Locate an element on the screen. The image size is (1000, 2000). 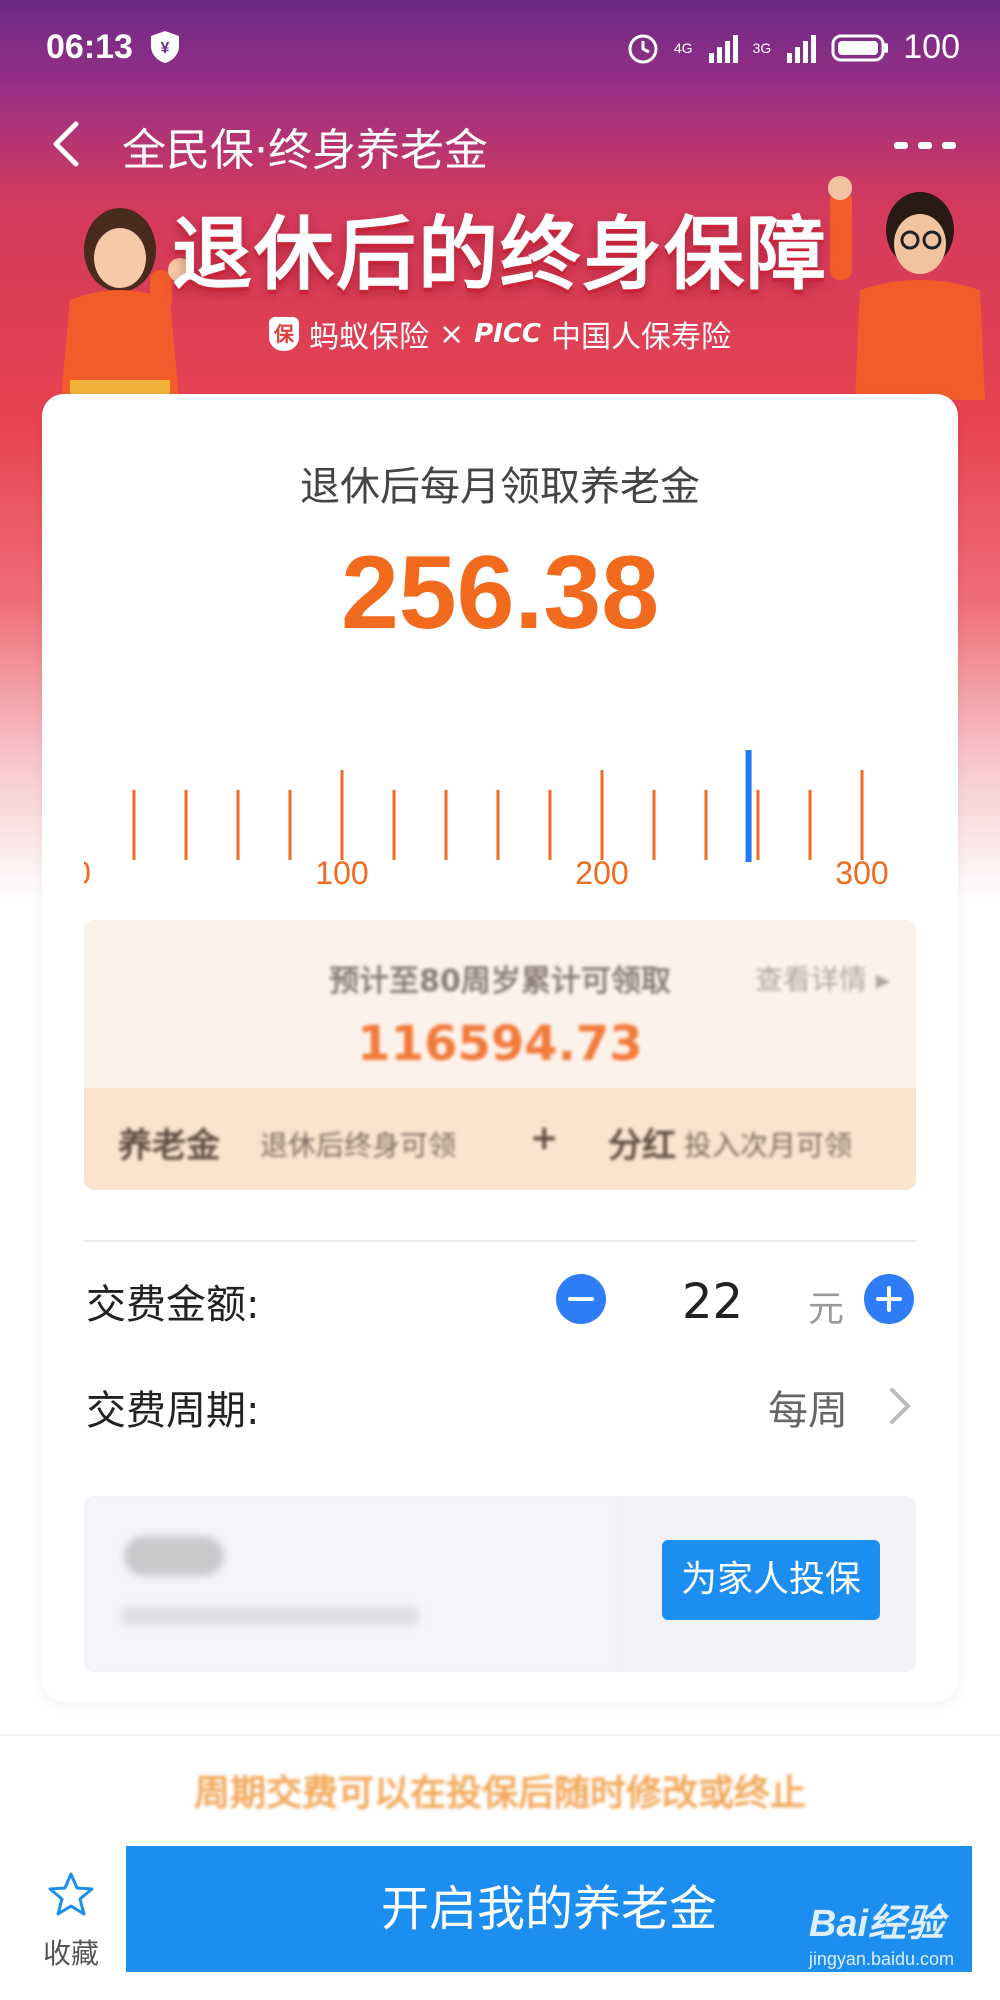
network-type-1: 4G is located at coordinates (683, 47).